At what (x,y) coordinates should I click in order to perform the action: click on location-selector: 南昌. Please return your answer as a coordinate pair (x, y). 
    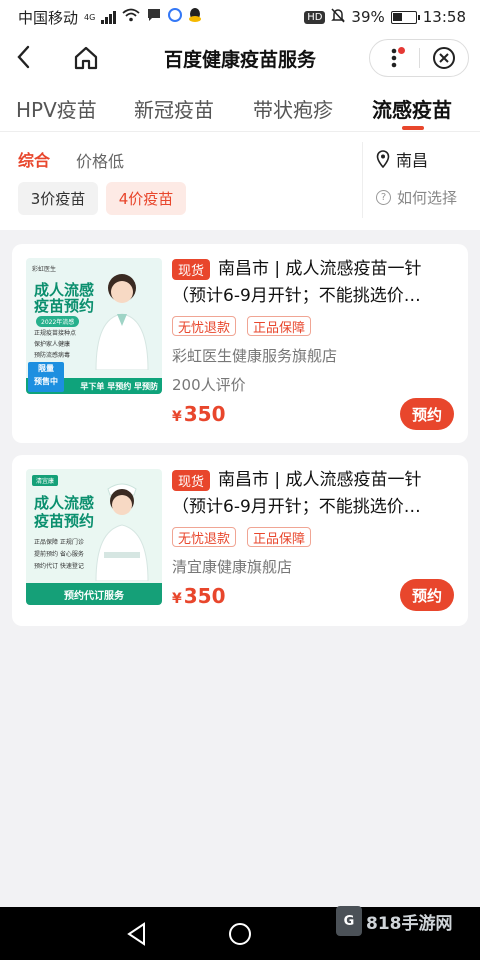
    Looking at the image, I should click on (402, 159).